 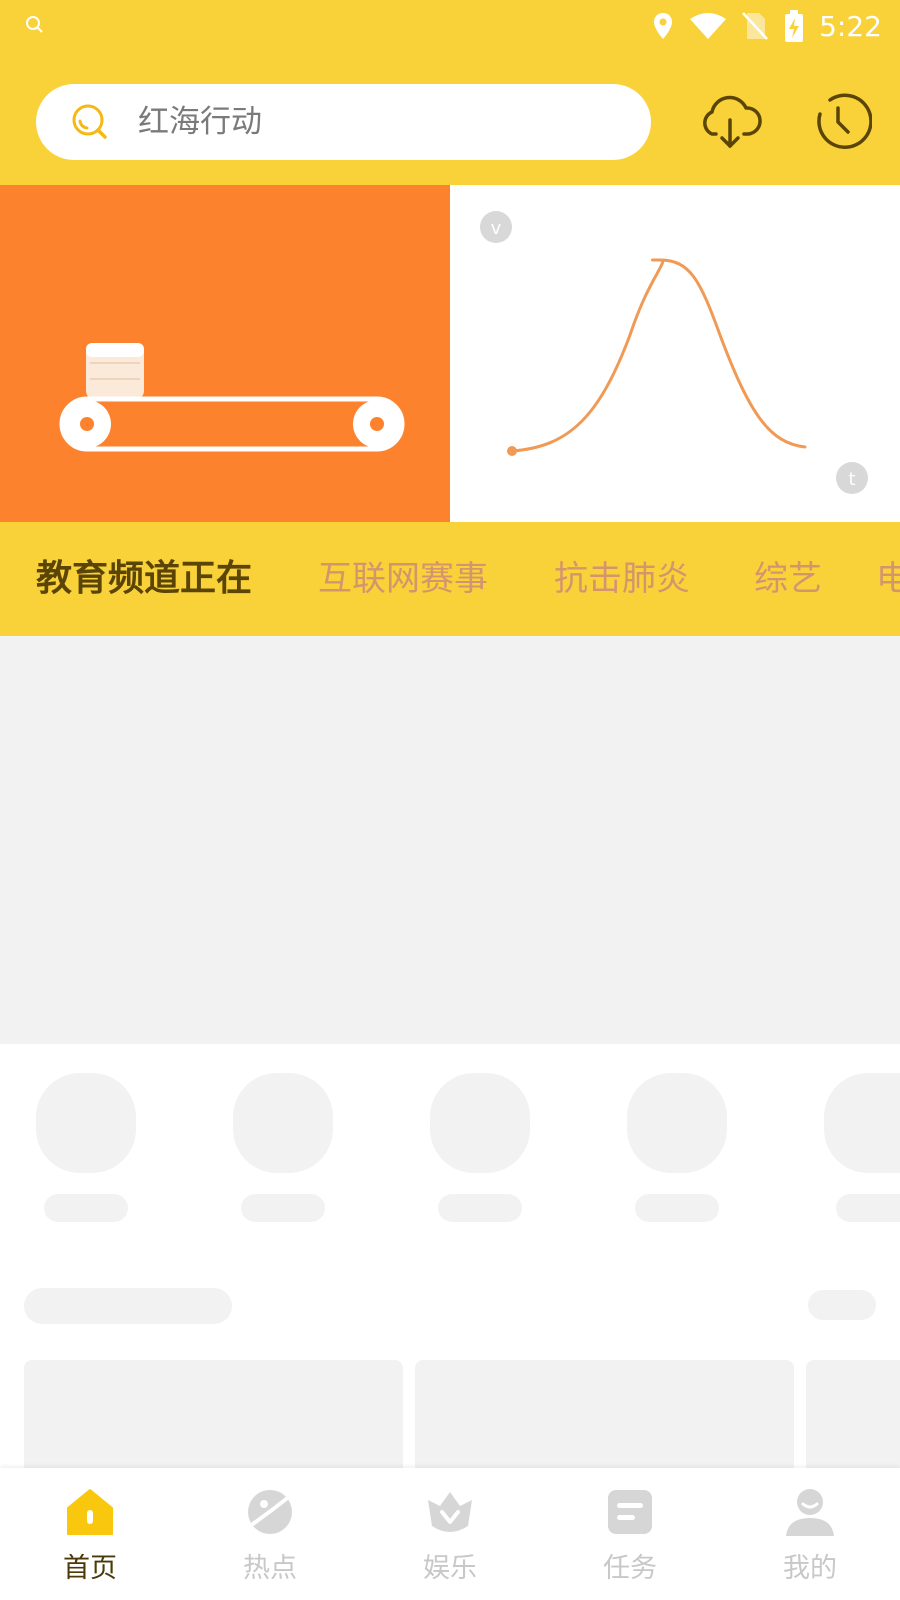 I want to click on tab-internet-events: 互联网赛事, so click(x=403, y=579).